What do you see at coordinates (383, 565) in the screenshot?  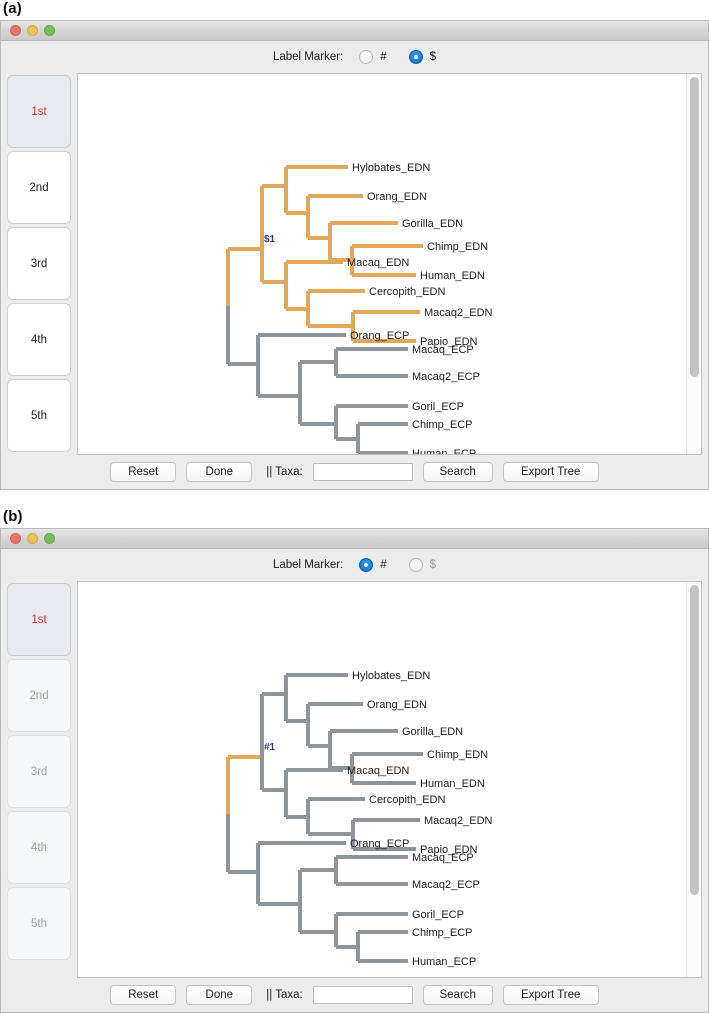 I see `radio-hash-label-b: #` at bounding box center [383, 565].